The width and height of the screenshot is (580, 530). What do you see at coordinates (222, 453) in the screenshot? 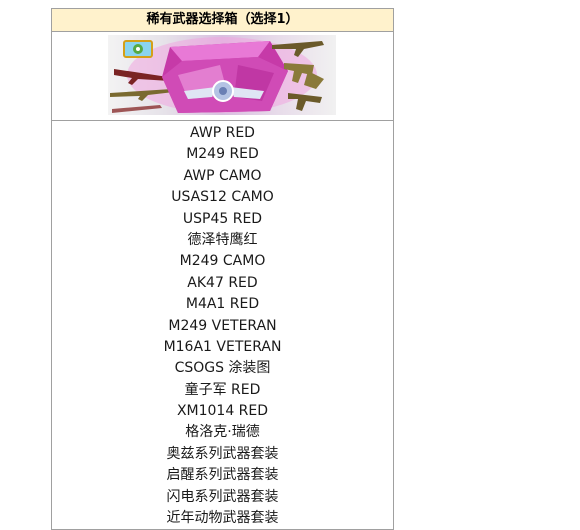
I see `list-item: 奥兹系列武器套装` at bounding box center [222, 453].